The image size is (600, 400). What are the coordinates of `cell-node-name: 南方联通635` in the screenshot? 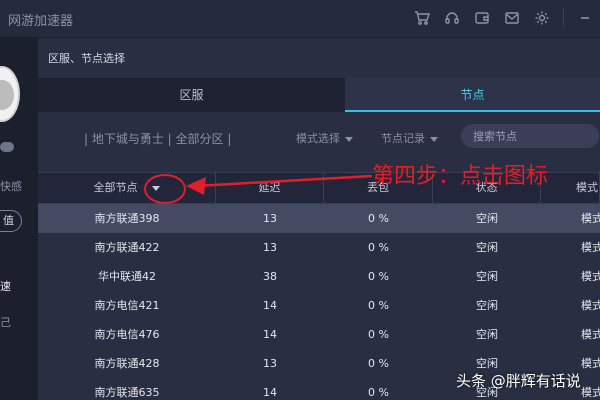 It's located at (127, 392).